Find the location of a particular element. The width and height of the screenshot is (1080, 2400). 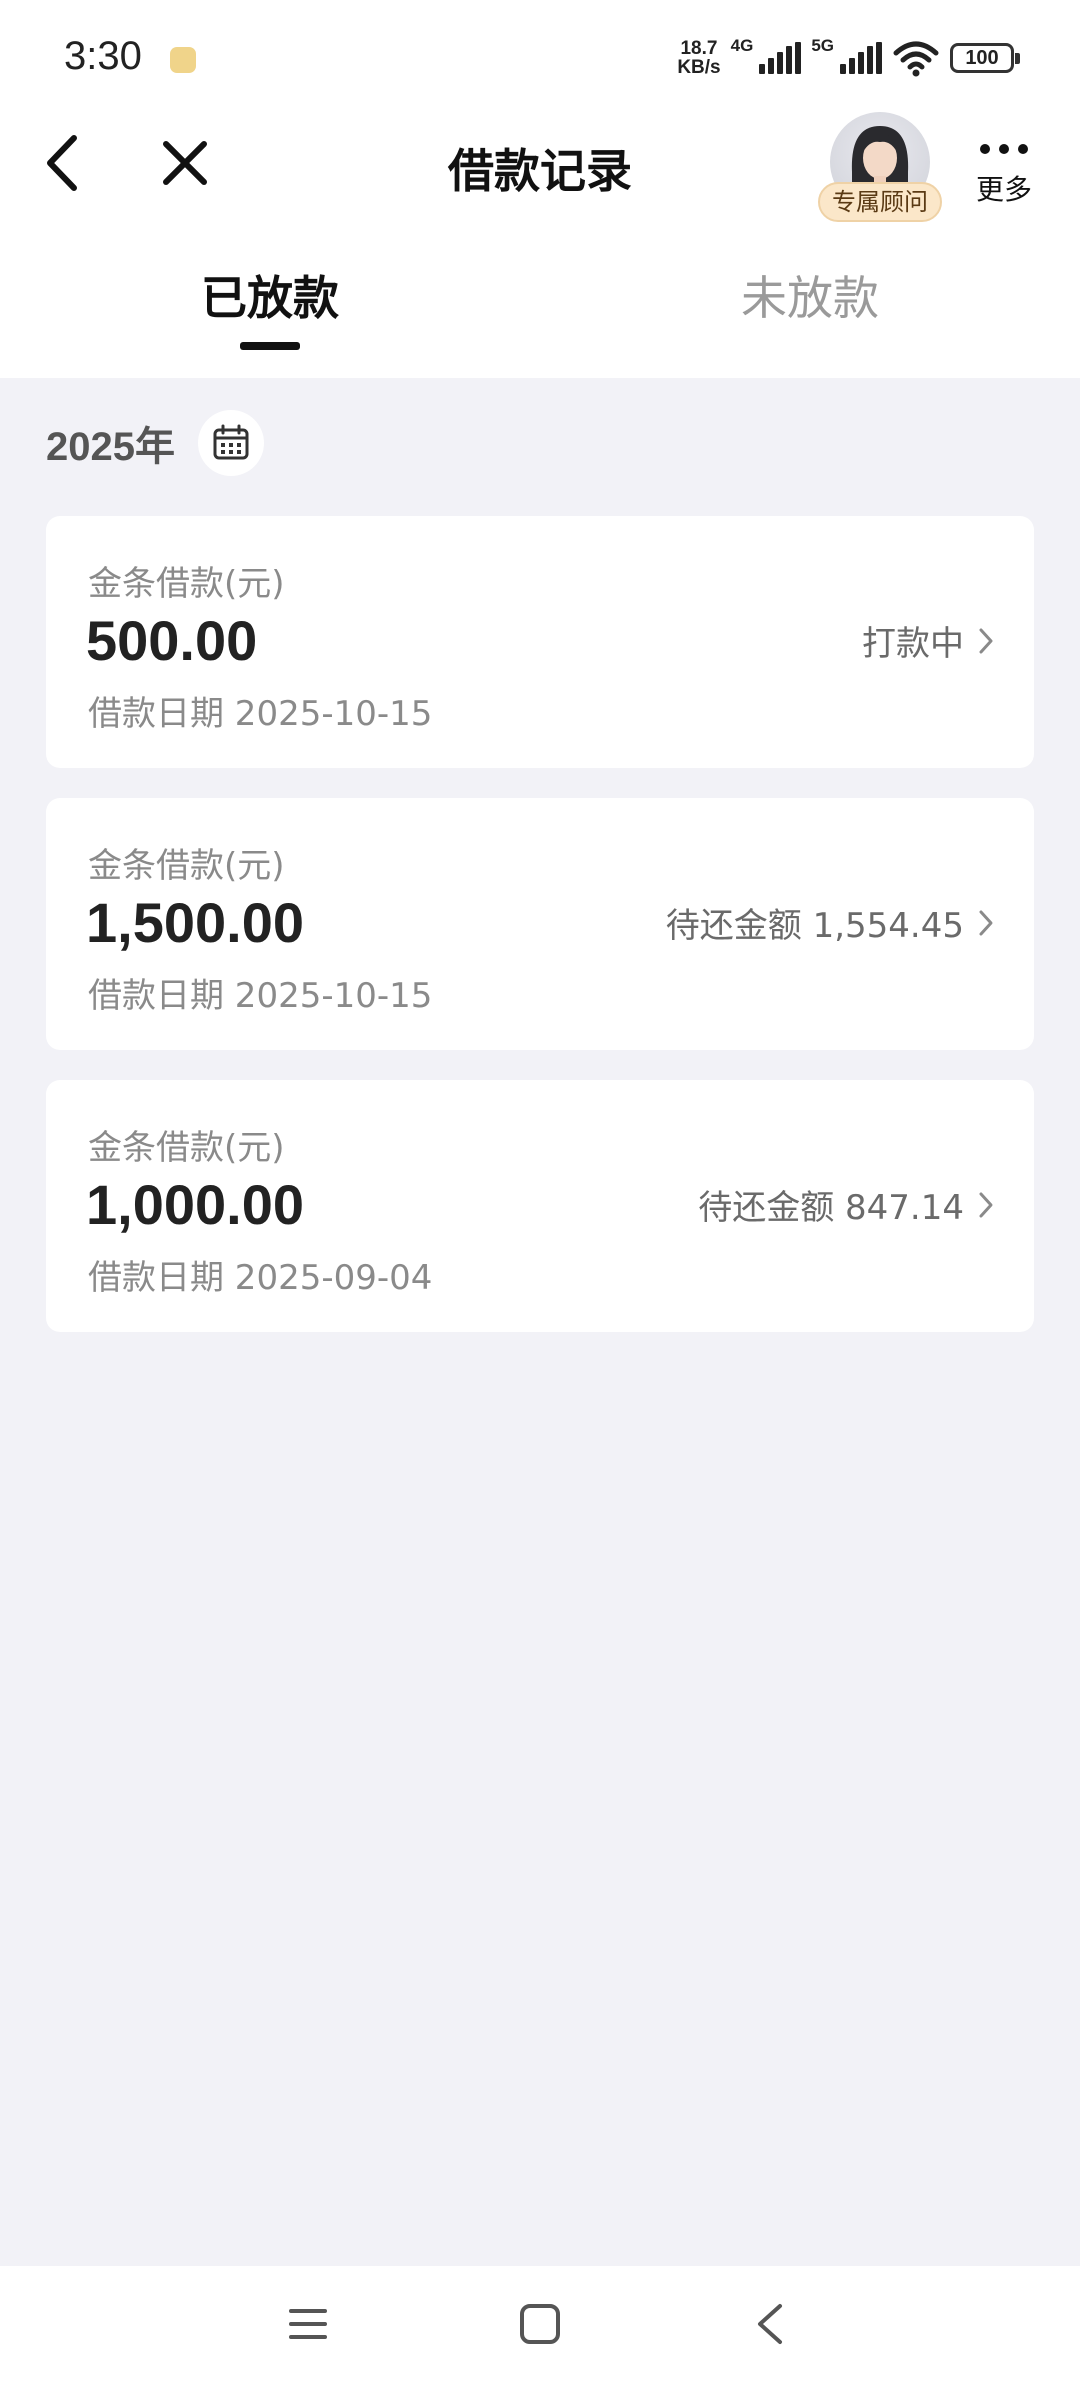

loan-status-text: 打款中 is located at coordinates (913, 644).